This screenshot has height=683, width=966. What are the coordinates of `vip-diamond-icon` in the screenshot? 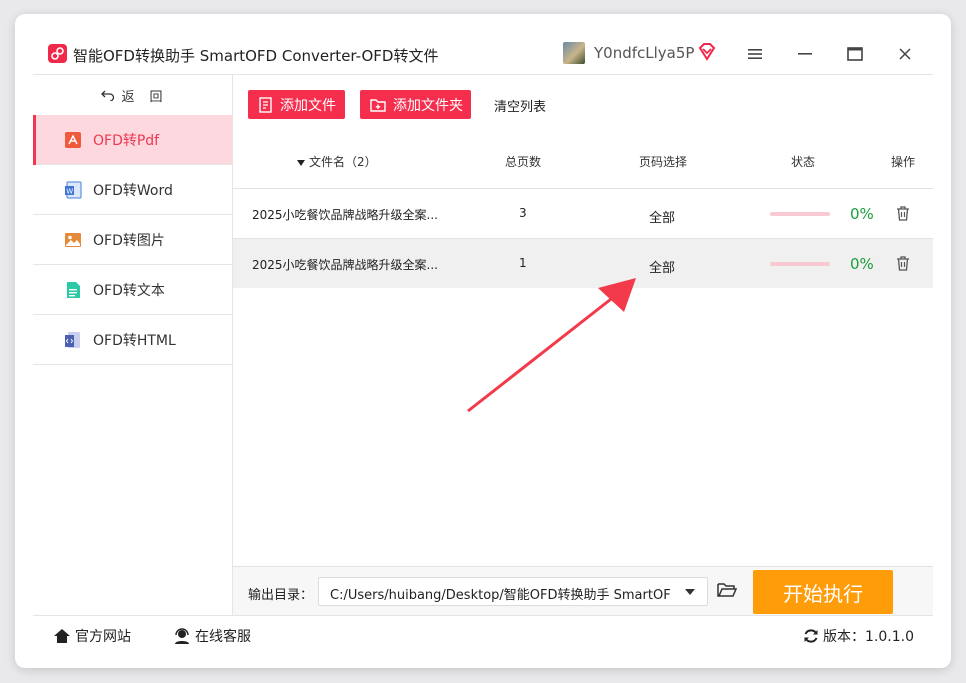 It's located at (707, 52).